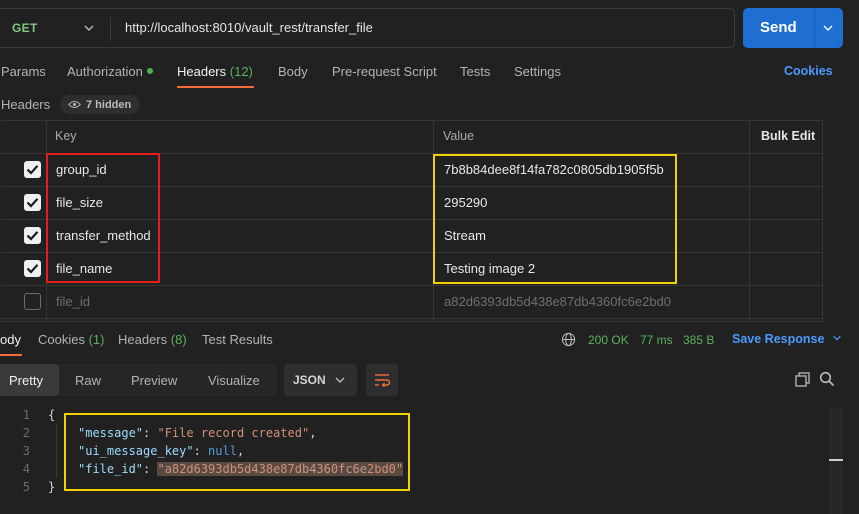  I want to click on headers-count: (8), so click(178, 339).